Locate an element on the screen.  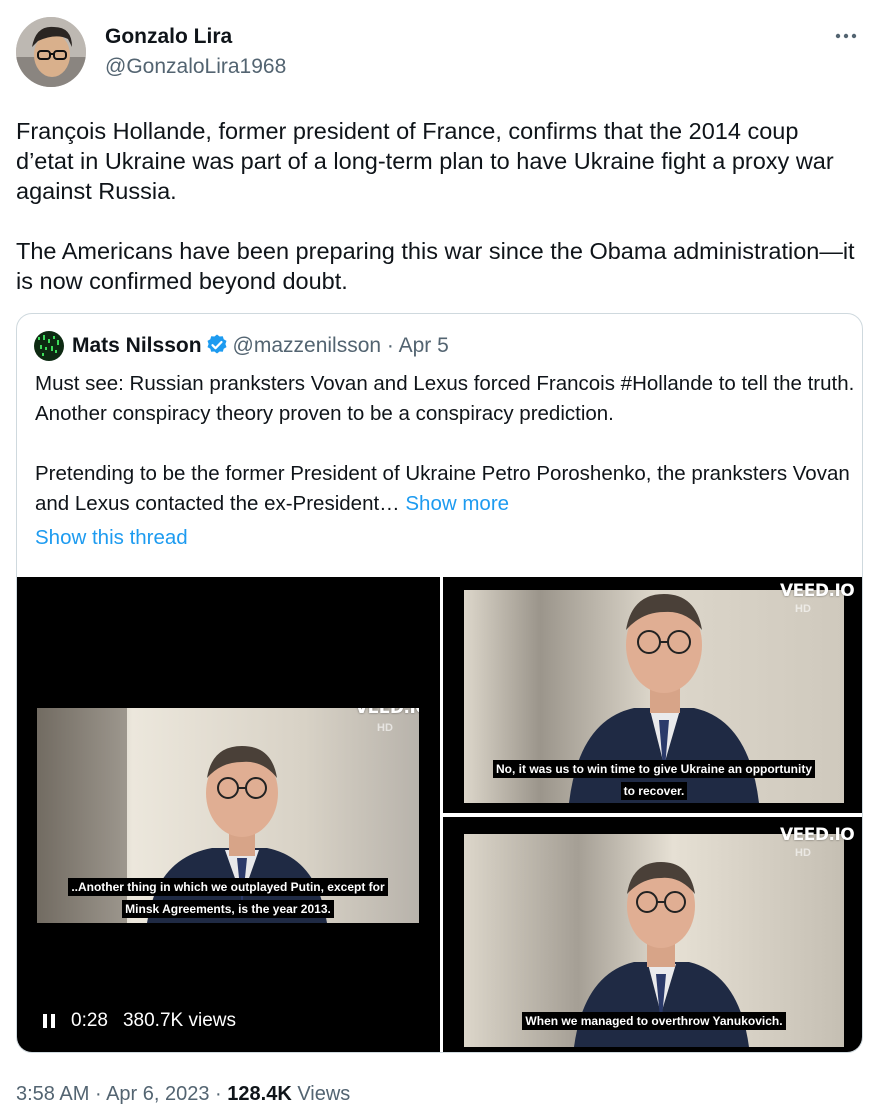
tweet-time: 3:58 AM is located at coordinates (52, 1094).